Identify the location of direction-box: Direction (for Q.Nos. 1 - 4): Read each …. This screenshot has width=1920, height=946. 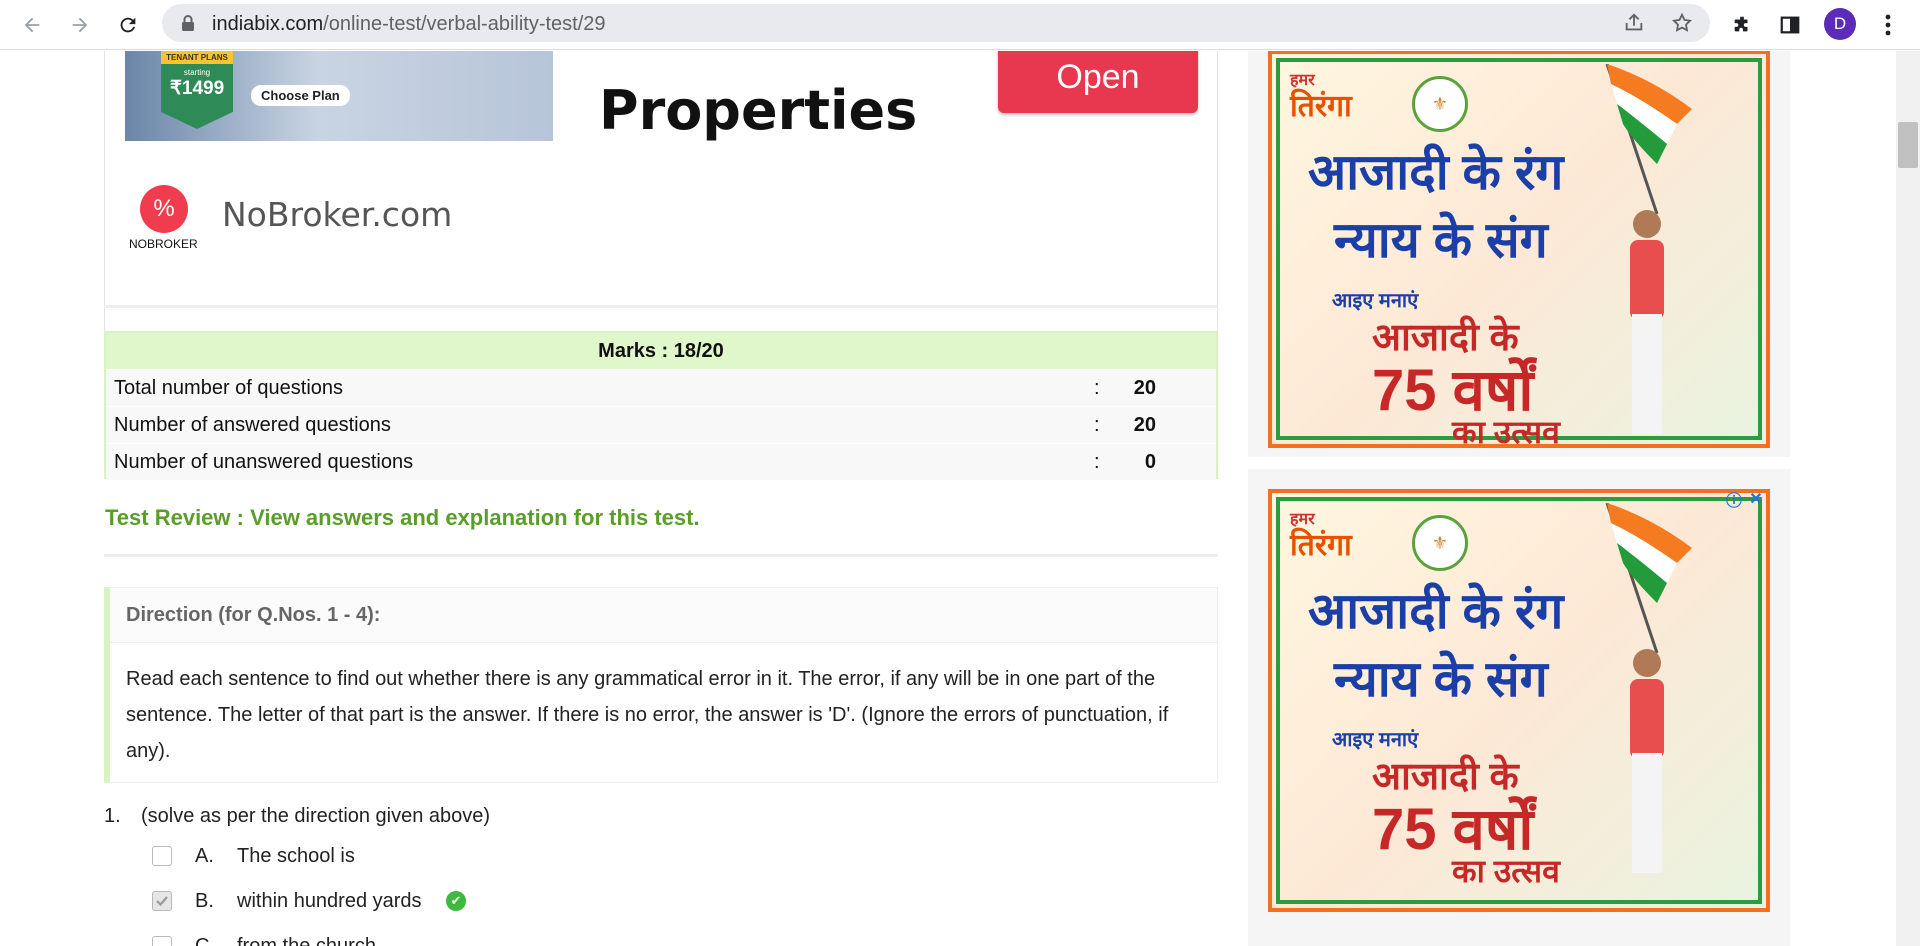
(661, 685).